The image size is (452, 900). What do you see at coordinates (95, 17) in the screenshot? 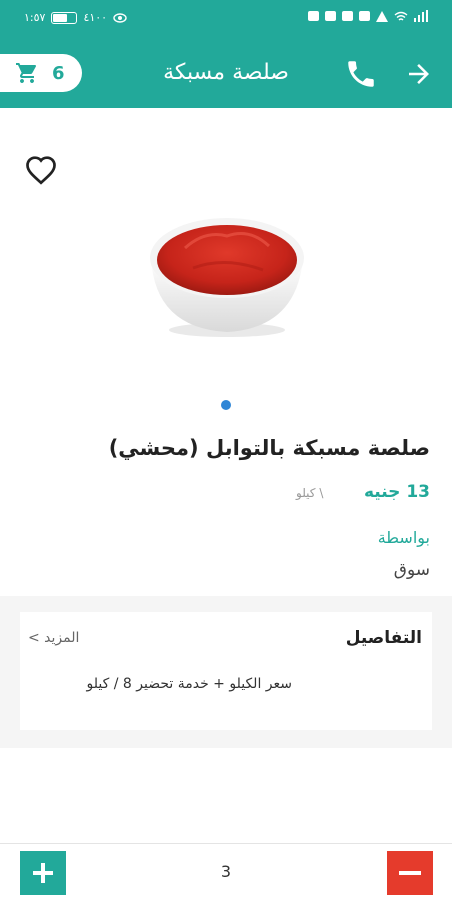
I see `speed-readout: ٤١٠٠` at bounding box center [95, 17].